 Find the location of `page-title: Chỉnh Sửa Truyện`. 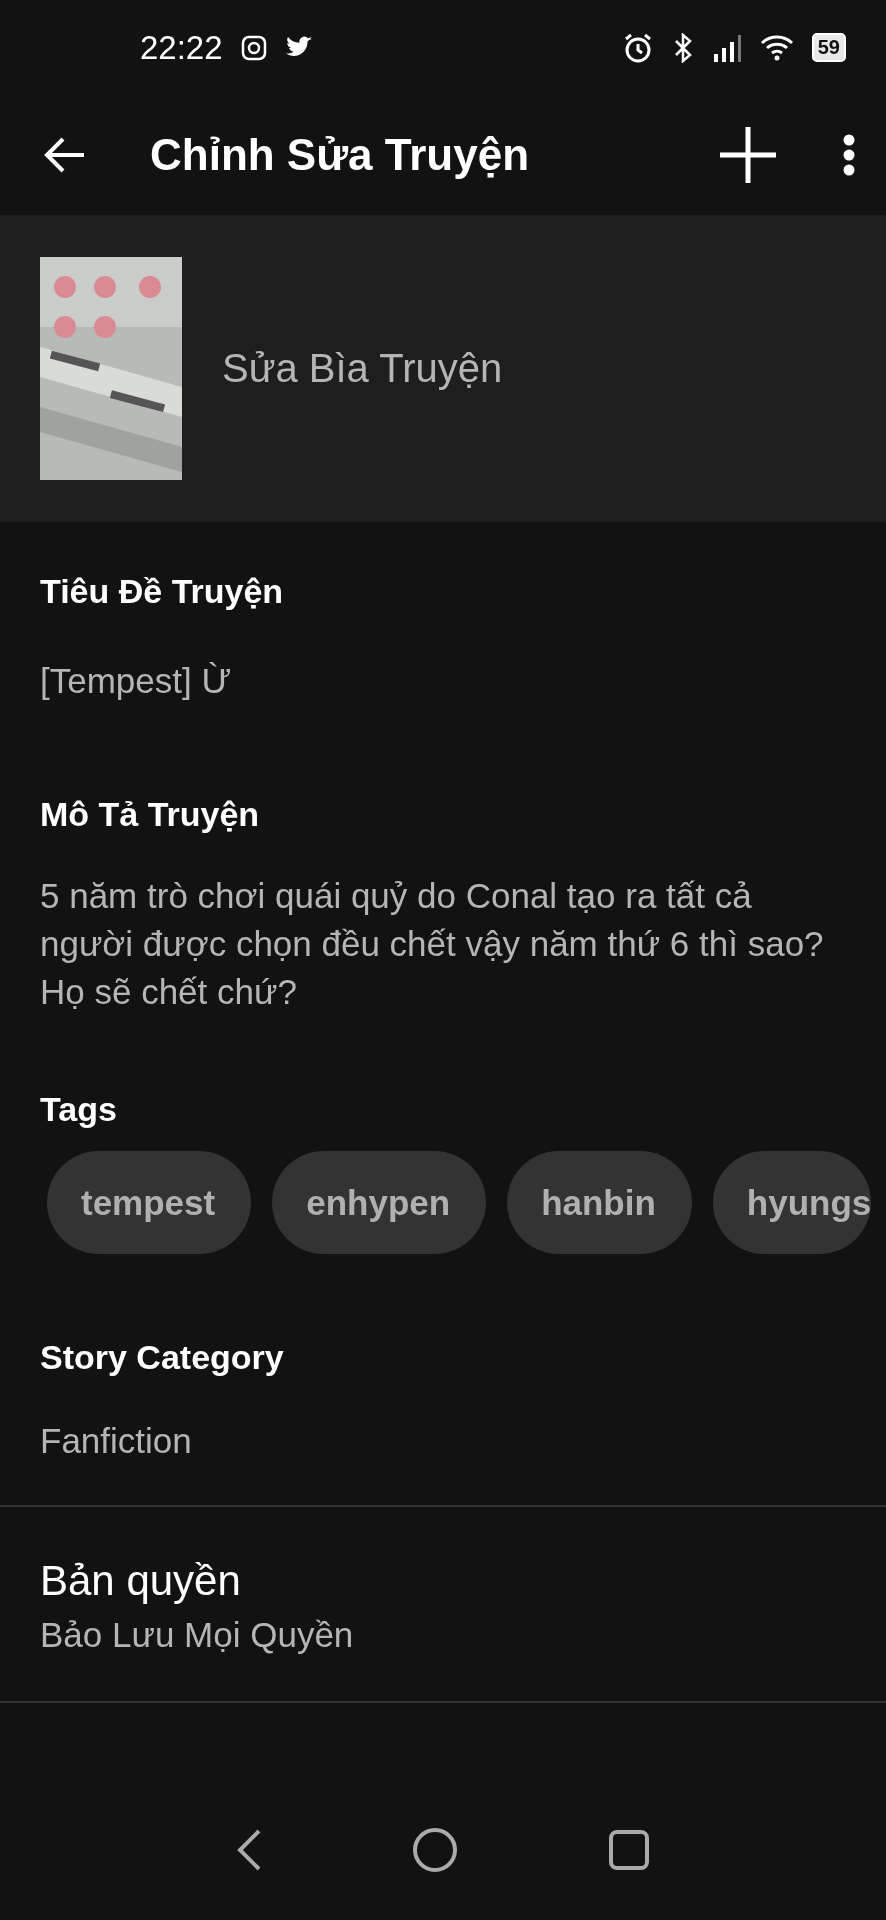

page-title: Chỉnh Sửa Truyện is located at coordinates (340, 155).